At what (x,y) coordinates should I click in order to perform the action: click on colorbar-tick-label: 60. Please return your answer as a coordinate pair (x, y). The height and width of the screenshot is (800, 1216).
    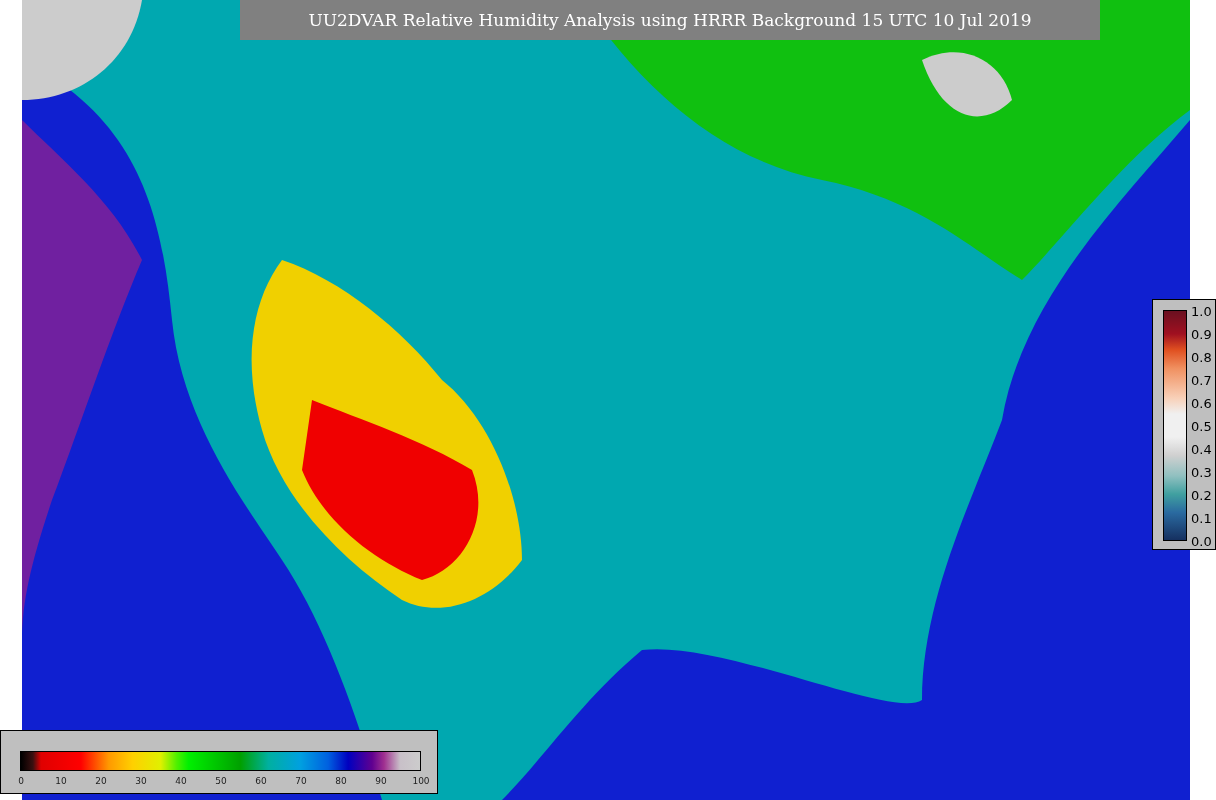
    Looking at the image, I should click on (261, 781).